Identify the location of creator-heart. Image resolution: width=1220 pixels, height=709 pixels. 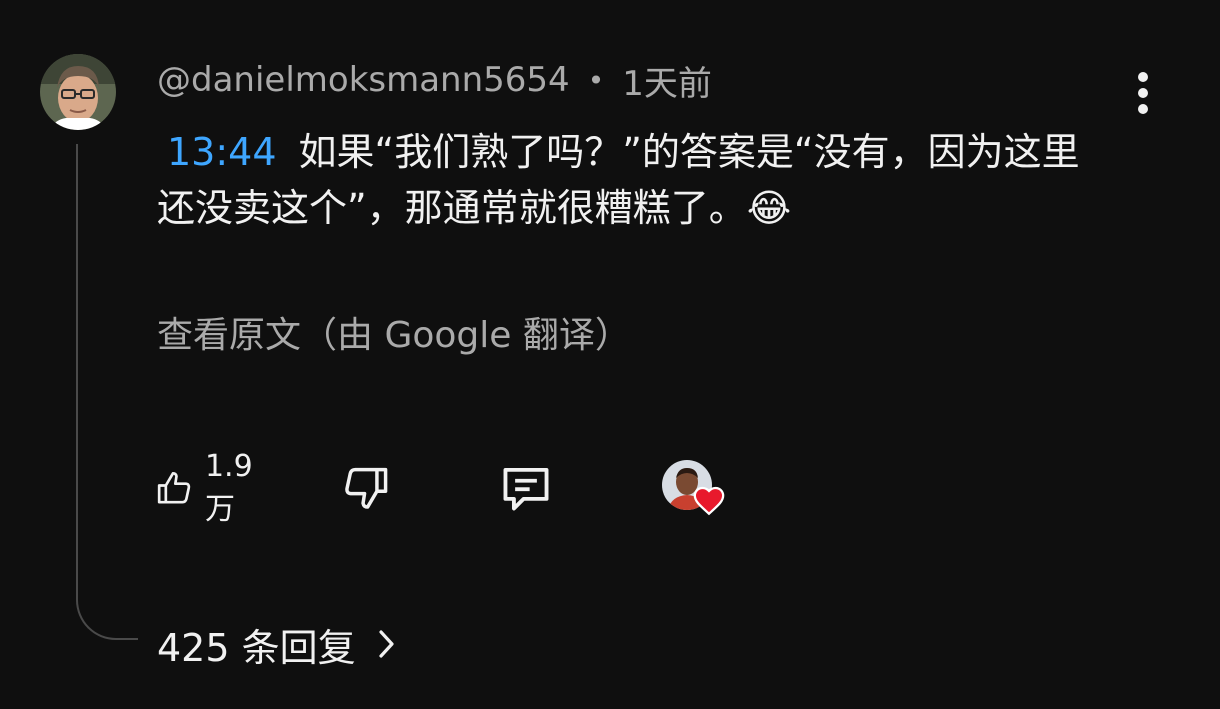
(696, 492).